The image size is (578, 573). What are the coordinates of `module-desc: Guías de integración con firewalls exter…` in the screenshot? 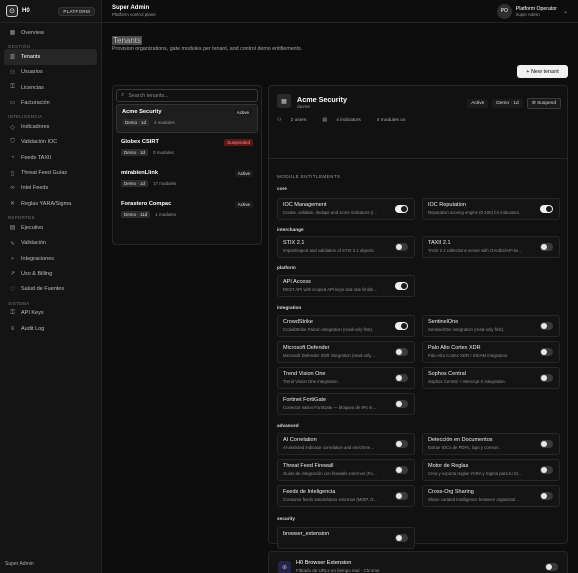 It's located at (330, 473).